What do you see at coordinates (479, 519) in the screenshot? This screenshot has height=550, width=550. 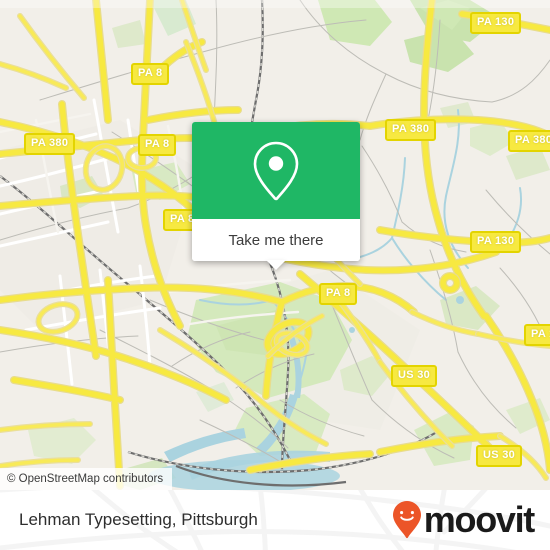 I see `moovit-wordmark: moovit` at bounding box center [479, 519].